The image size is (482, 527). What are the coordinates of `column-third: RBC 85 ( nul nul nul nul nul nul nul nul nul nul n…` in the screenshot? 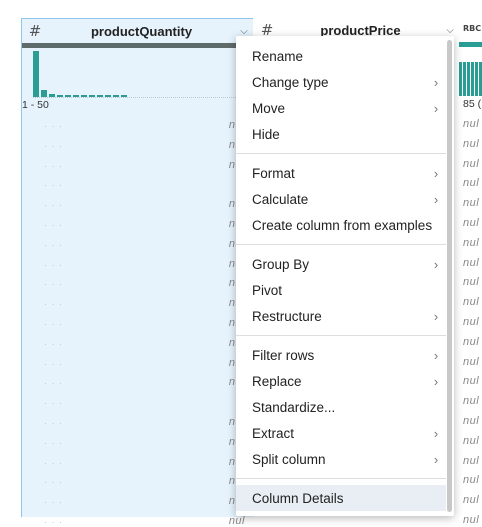 It's located at (470, 272).